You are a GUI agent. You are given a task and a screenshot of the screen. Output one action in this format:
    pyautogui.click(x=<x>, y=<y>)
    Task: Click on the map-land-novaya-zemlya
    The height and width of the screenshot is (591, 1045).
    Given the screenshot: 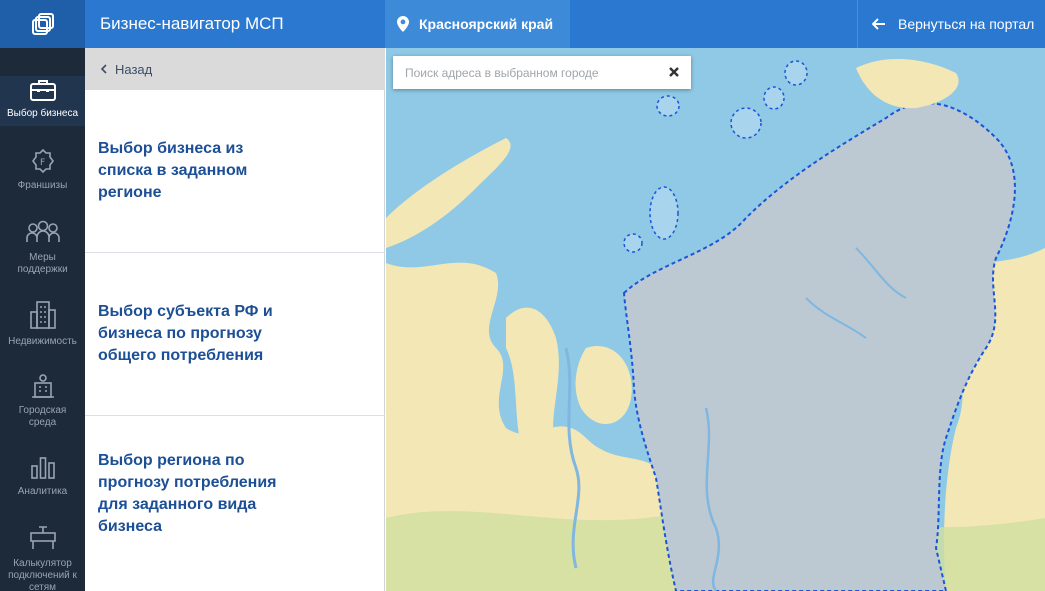 What is the action you would take?
    pyautogui.click(x=448, y=193)
    